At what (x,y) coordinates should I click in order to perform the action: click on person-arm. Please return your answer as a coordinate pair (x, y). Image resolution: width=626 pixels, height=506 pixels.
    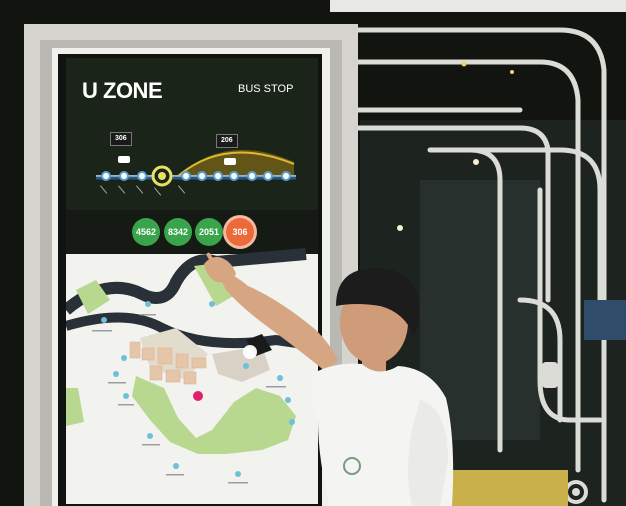
    Looking at the image, I should click on (277, 321).